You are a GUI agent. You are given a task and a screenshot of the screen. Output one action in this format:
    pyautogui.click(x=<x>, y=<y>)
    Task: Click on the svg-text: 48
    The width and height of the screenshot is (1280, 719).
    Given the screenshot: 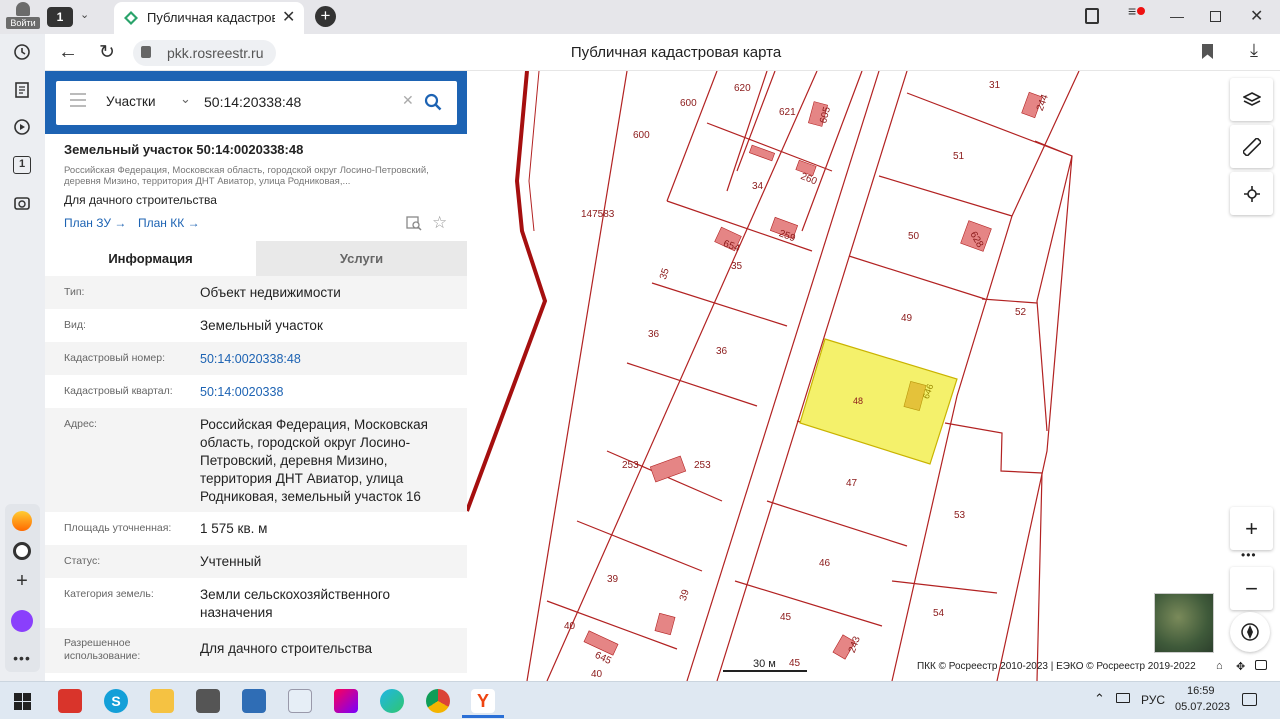 What is the action you would take?
    pyautogui.click(x=858, y=401)
    